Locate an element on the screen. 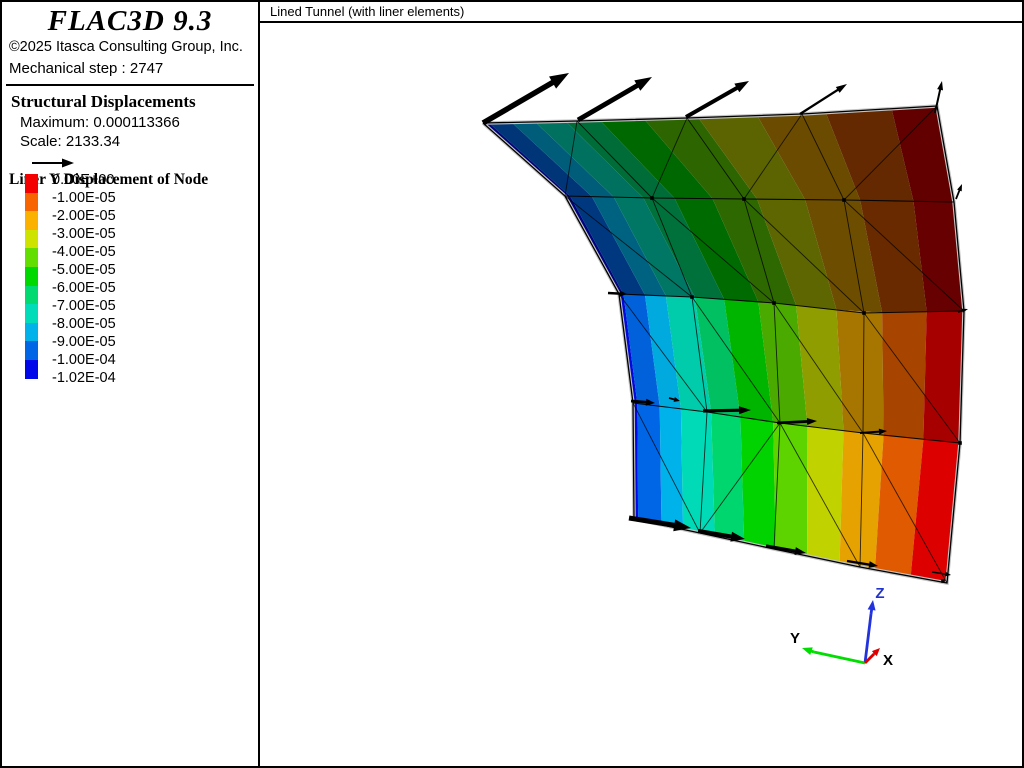 The height and width of the screenshot is (768, 1024). axis-triad: Z Y X is located at coordinates (841, 627).